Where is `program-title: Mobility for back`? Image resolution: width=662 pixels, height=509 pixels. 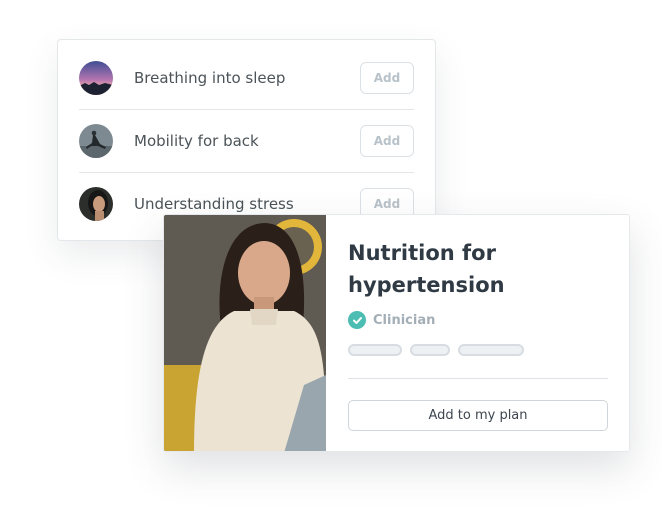
program-title: Mobility for back is located at coordinates (196, 141).